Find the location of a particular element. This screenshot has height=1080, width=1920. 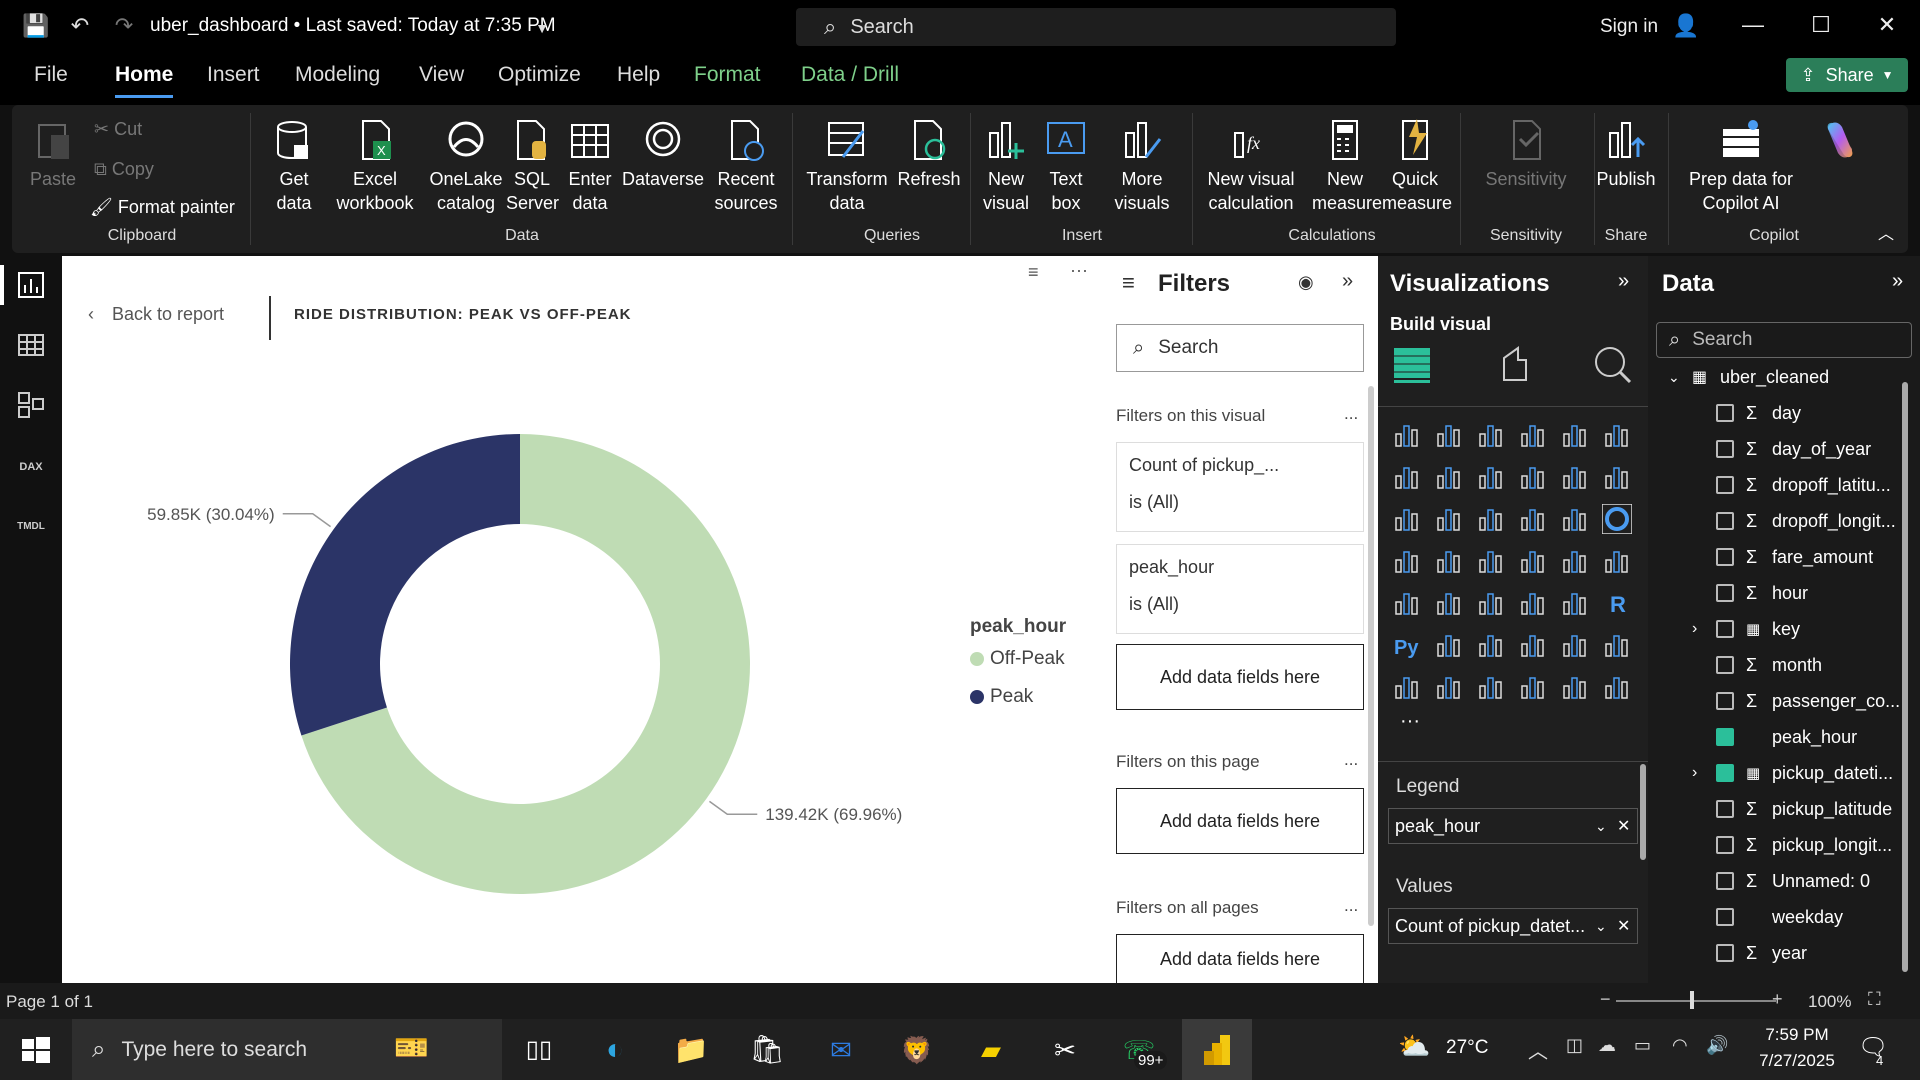

slice-peak is located at coordinates (405, 585).